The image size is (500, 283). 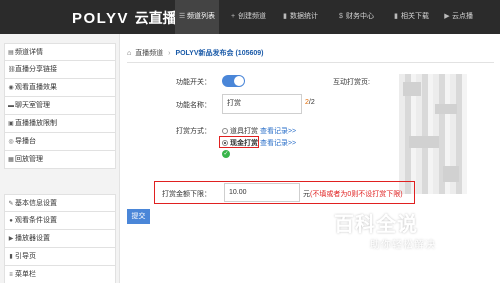 What do you see at coordinates (11, 124) in the screenshot?
I see `lock-icon: ▣` at bounding box center [11, 124].